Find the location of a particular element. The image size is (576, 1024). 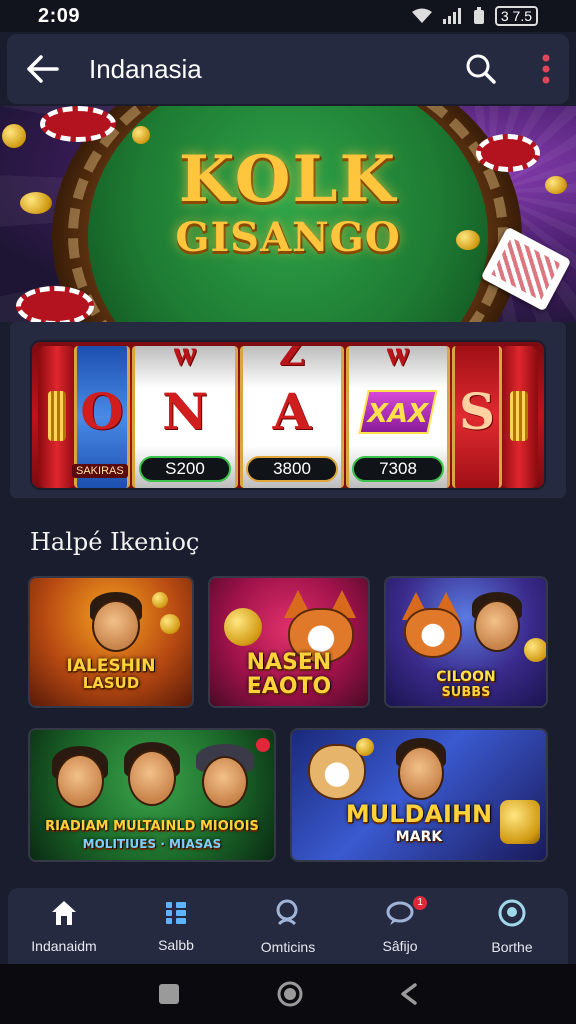

app-actions is located at coordinates (508, 69).